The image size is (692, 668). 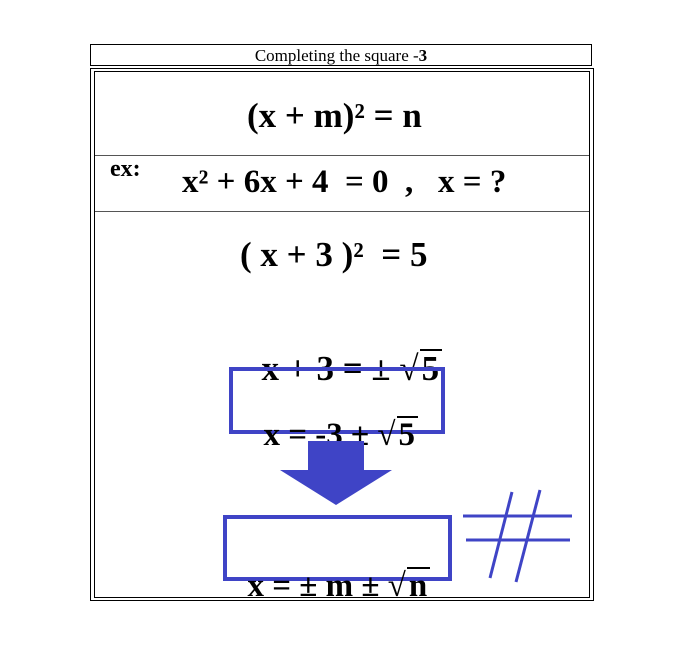 I want to click on down-arrow-icon, so click(x=336, y=473).